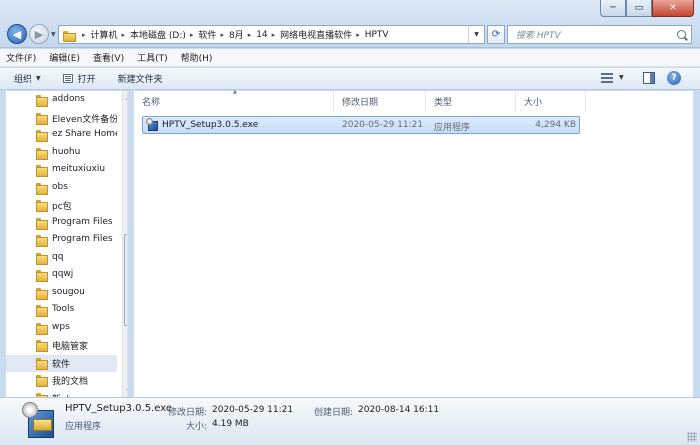 Image resolution: width=700 pixels, height=445 pixels. What do you see at coordinates (197, 57) in the screenshot?
I see `menu-help: 帮助(H)` at bounding box center [197, 57].